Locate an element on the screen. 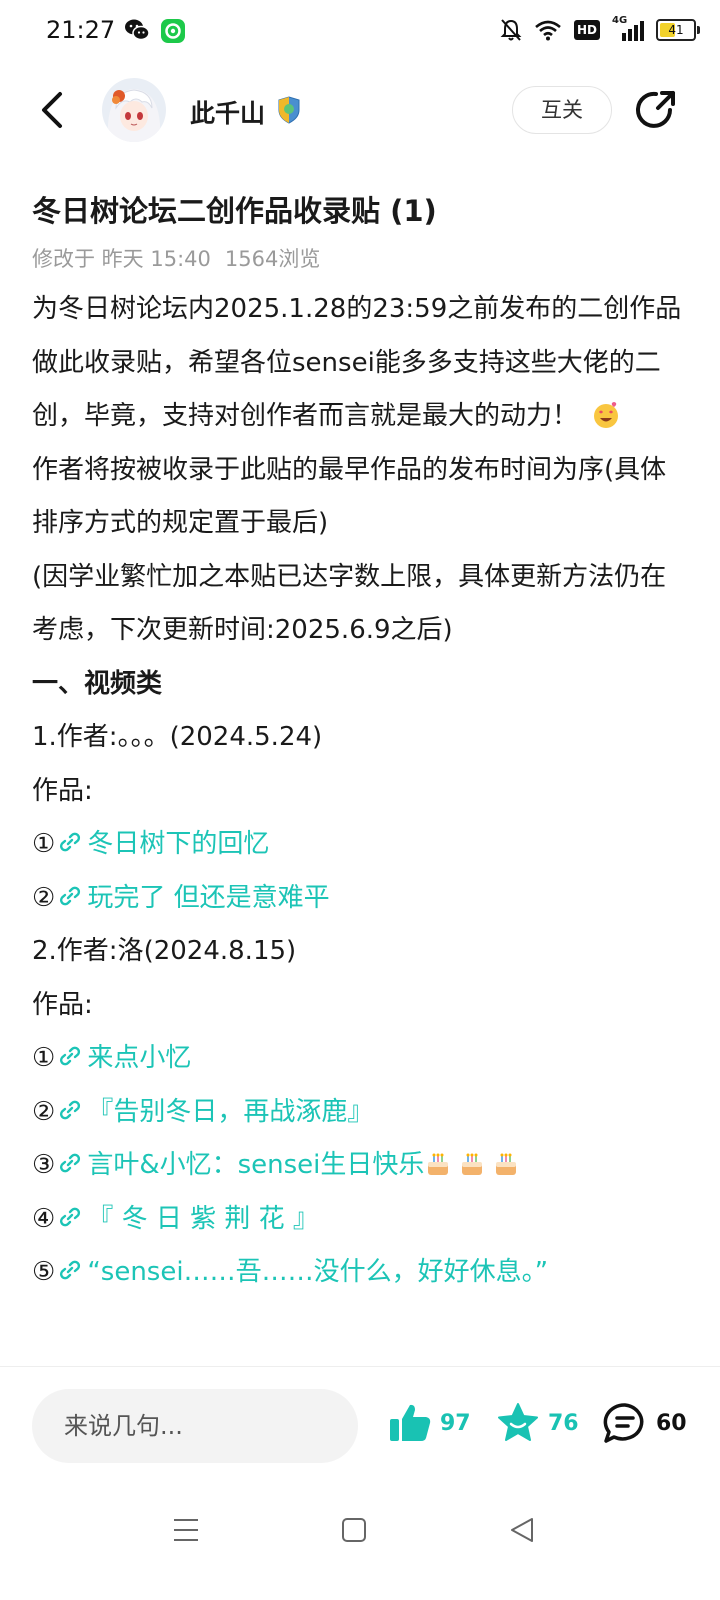 This screenshot has width=720, height=1600. work-item: ② 玩完了 但还是意难平 is located at coordinates (362, 899).